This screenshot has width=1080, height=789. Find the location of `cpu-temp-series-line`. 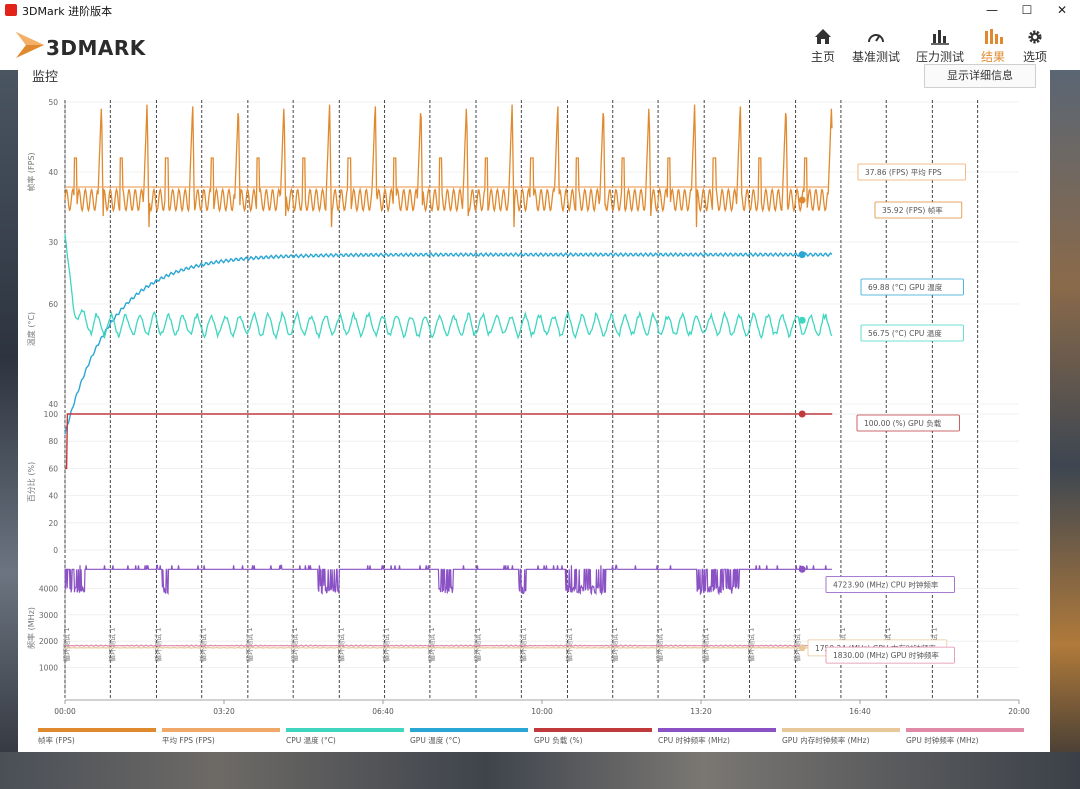

cpu-temp-series-line is located at coordinates (448, 287).